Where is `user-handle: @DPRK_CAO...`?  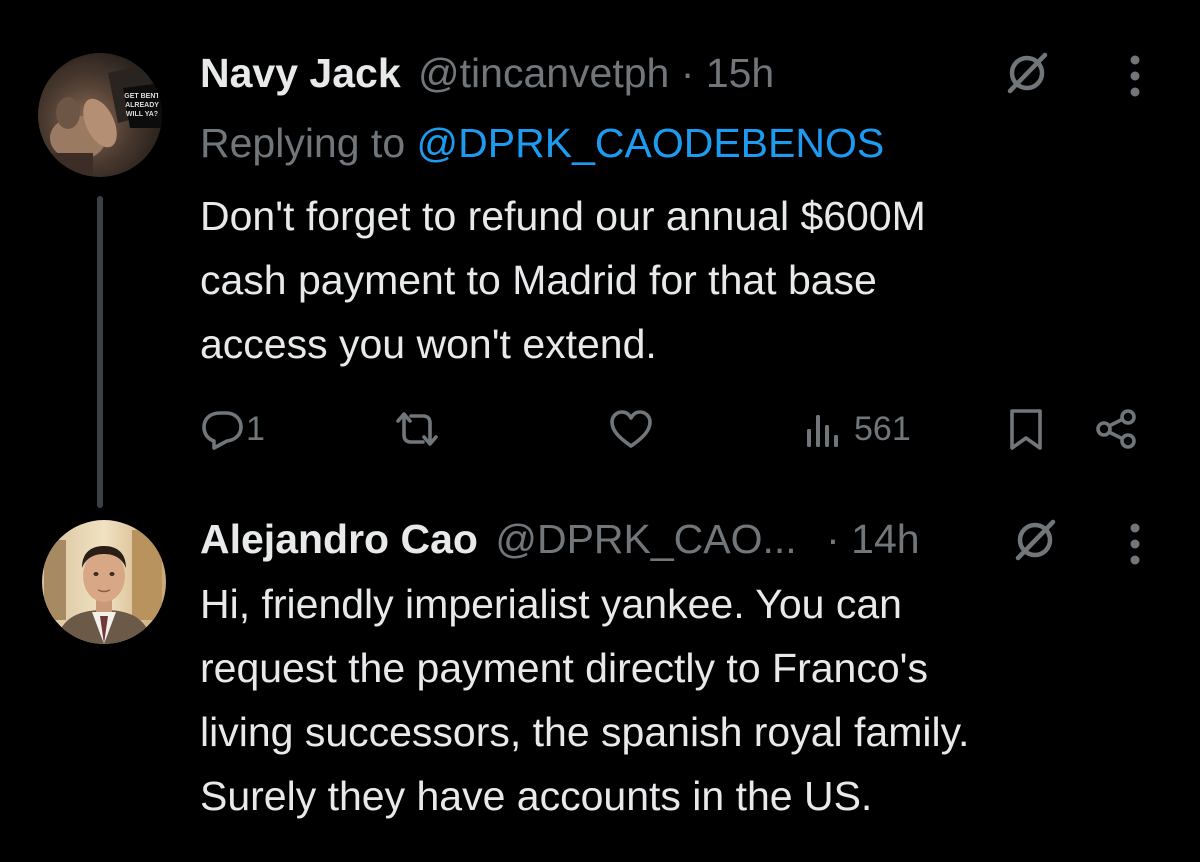 user-handle: @DPRK_CAO... is located at coordinates (645, 539).